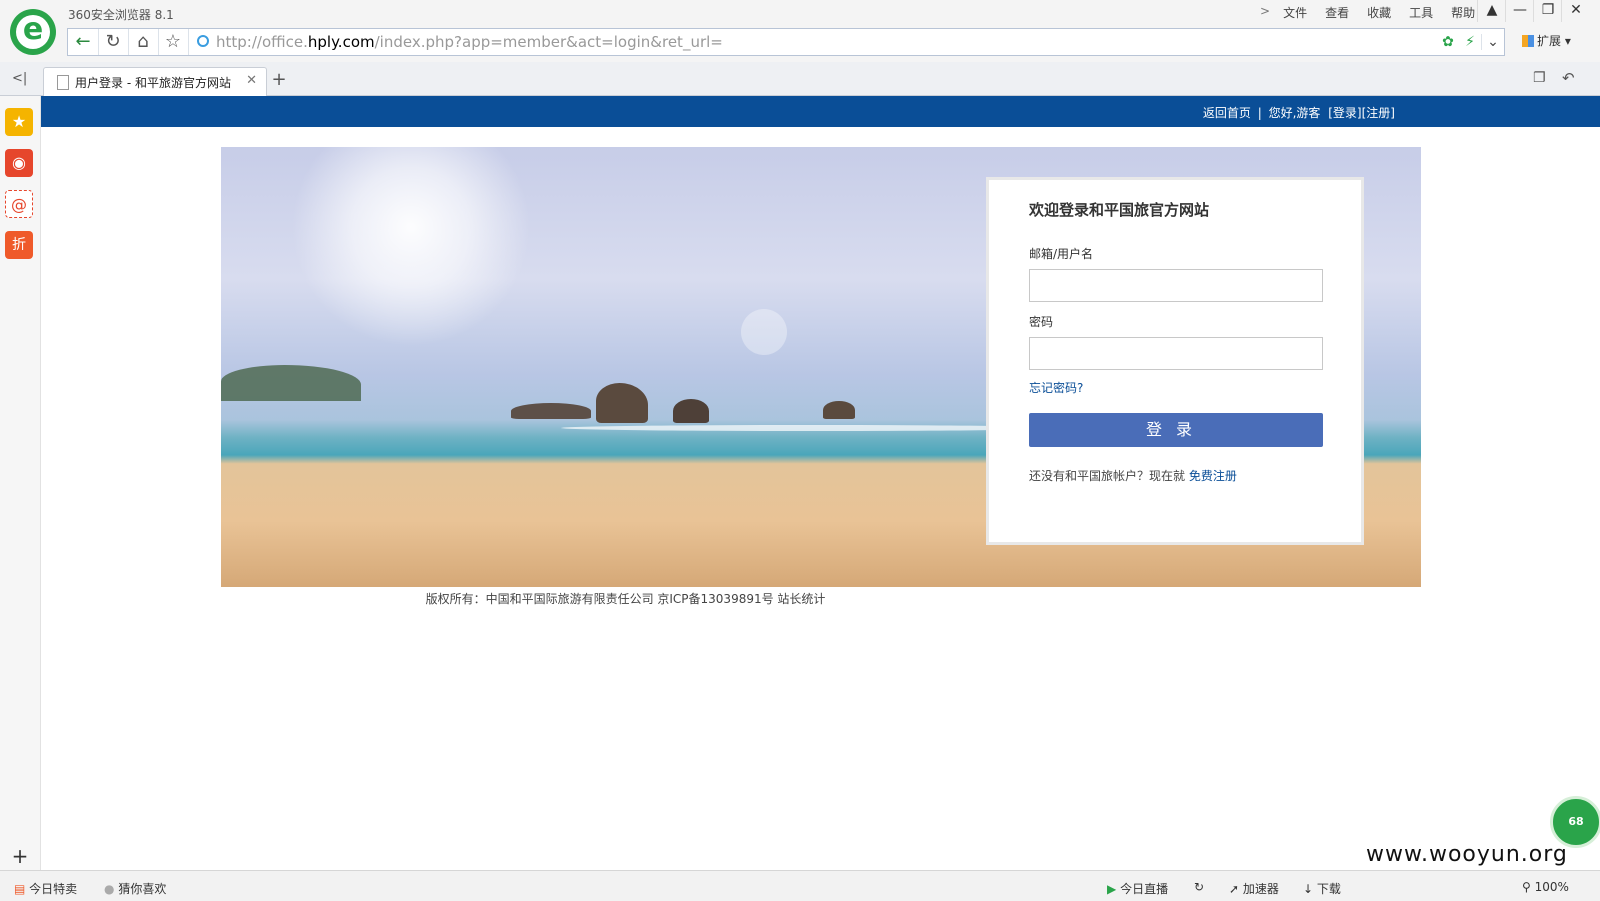 The width and height of the screenshot is (1600, 901). What do you see at coordinates (1308, 889) in the screenshot?
I see `download-icon: ↓` at bounding box center [1308, 889].